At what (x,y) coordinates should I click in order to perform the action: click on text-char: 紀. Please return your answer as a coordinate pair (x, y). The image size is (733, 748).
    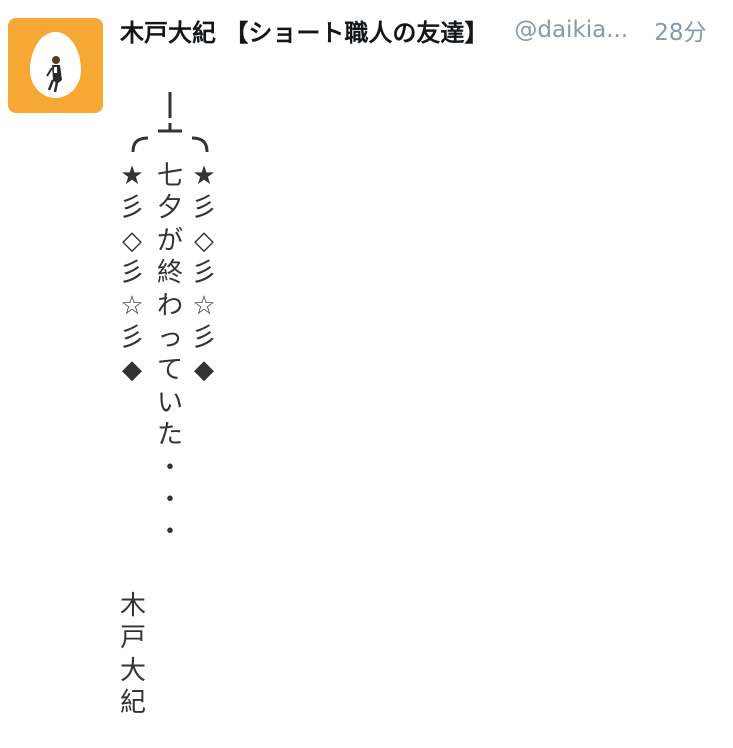
    Looking at the image, I should click on (132, 703).